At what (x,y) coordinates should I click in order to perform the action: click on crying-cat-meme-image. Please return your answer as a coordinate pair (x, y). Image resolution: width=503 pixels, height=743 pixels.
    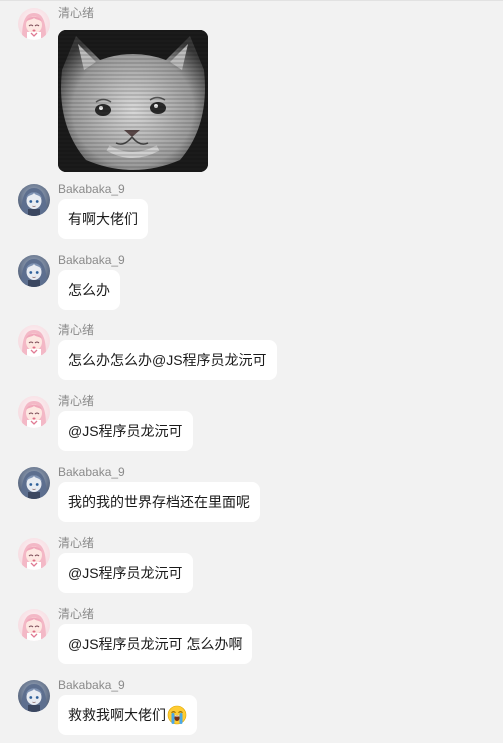
    Looking at the image, I should click on (133, 101).